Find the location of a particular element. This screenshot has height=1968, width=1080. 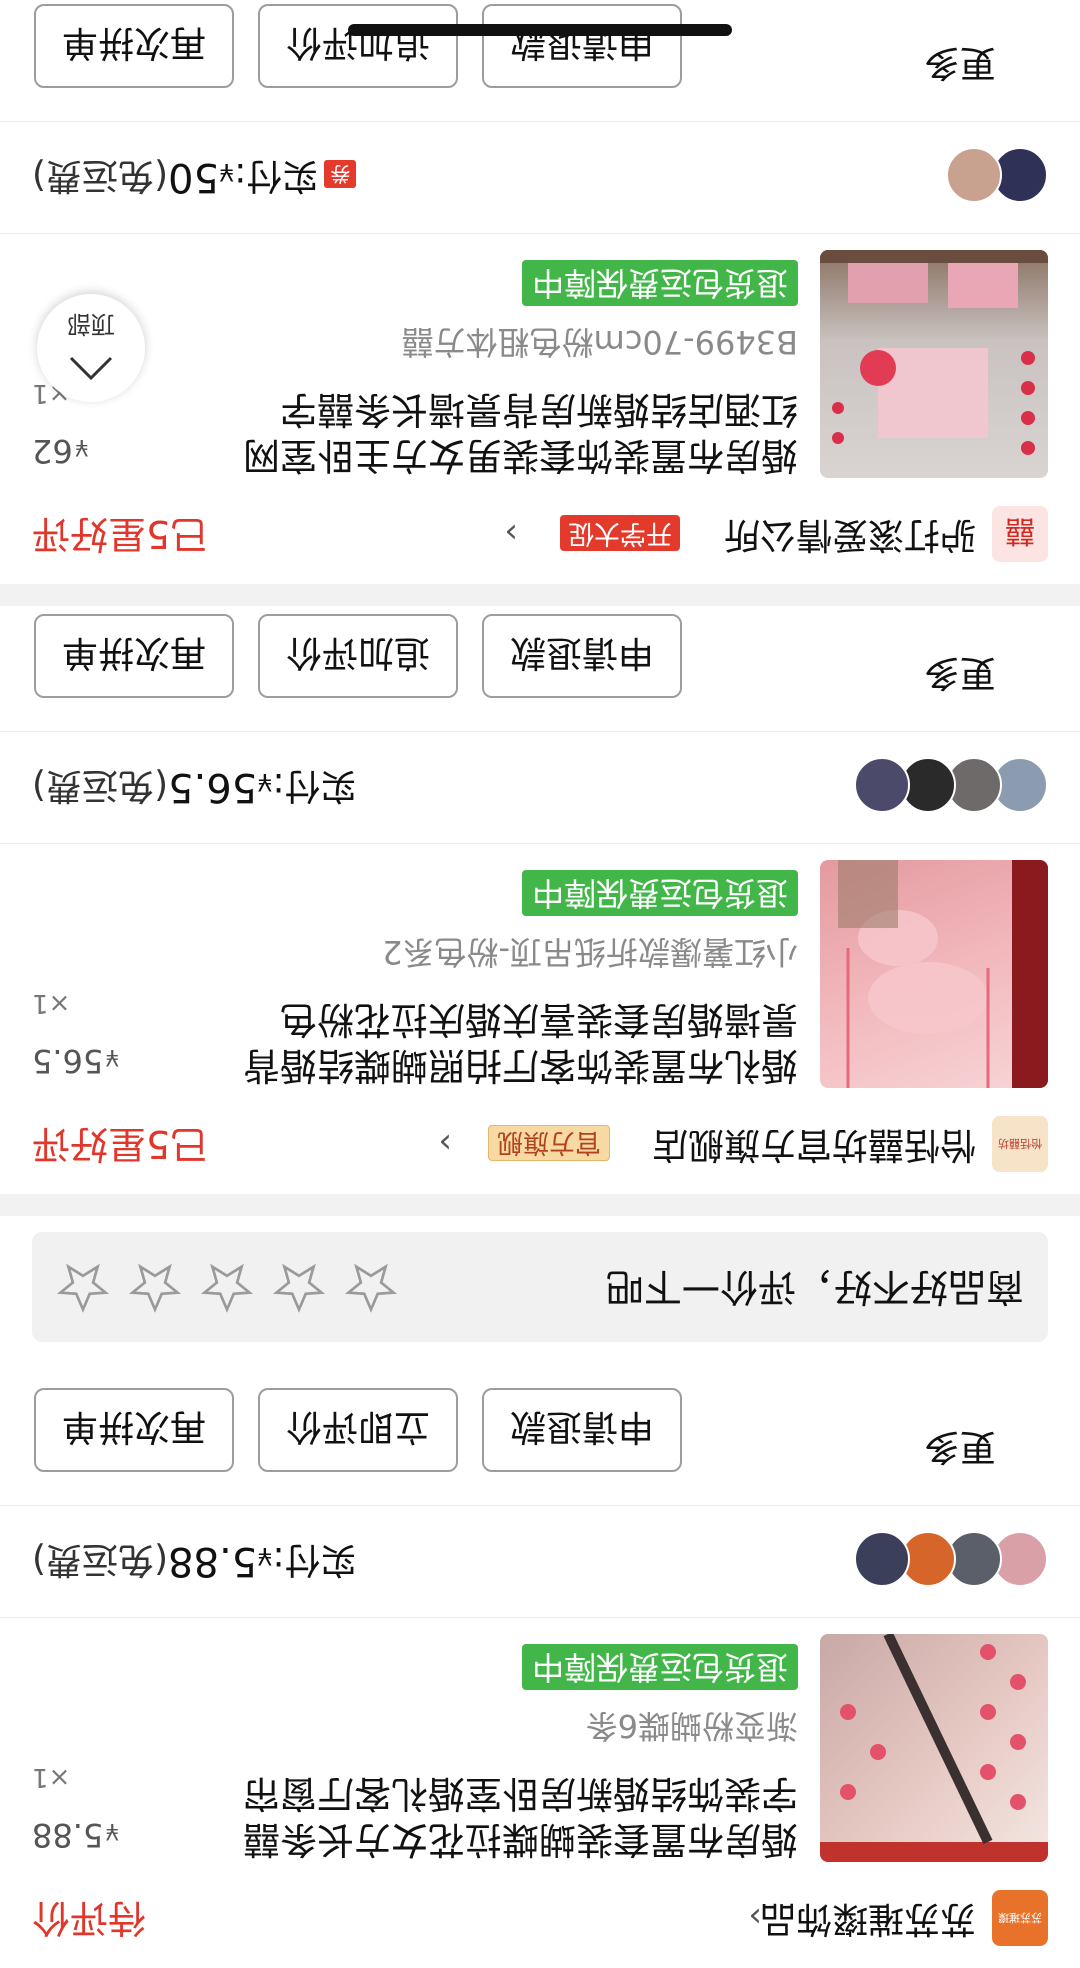

product-title: 婚房布置装饰套装男女方主卧室网红酒店结婚新房背景墙长条囍字 is located at coordinates (513, 432).